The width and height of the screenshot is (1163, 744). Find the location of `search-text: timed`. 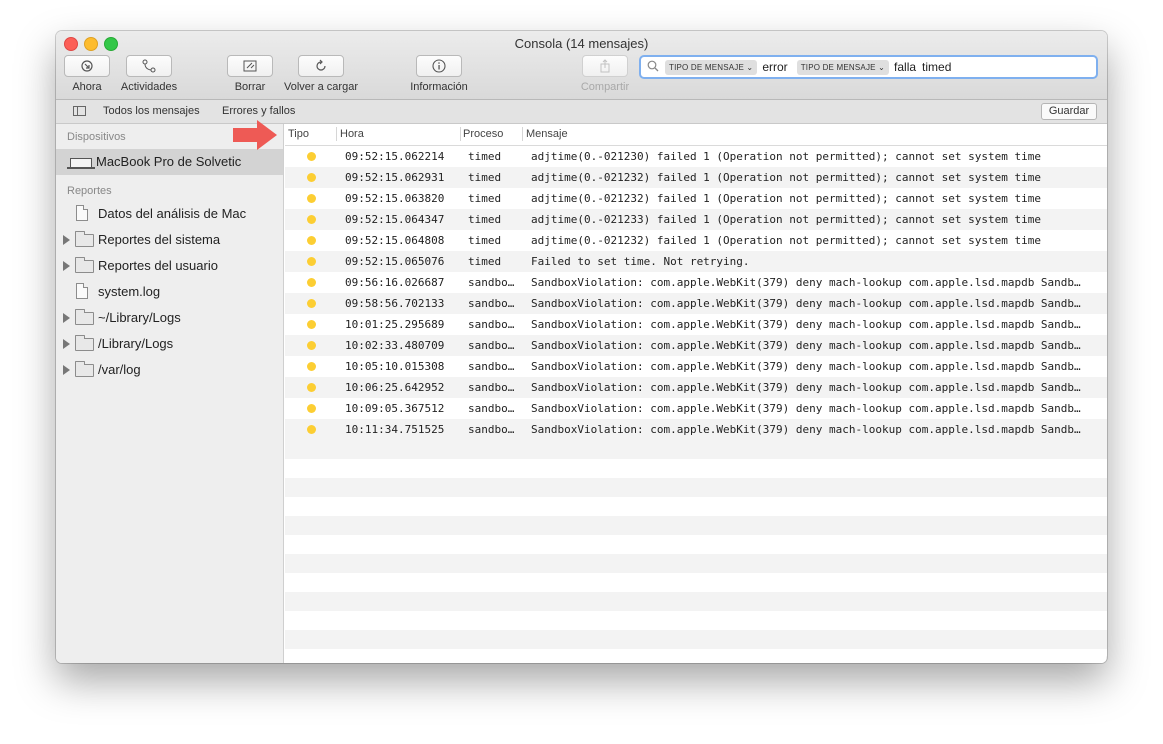

search-text: timed is located at coordinates (936, 67).